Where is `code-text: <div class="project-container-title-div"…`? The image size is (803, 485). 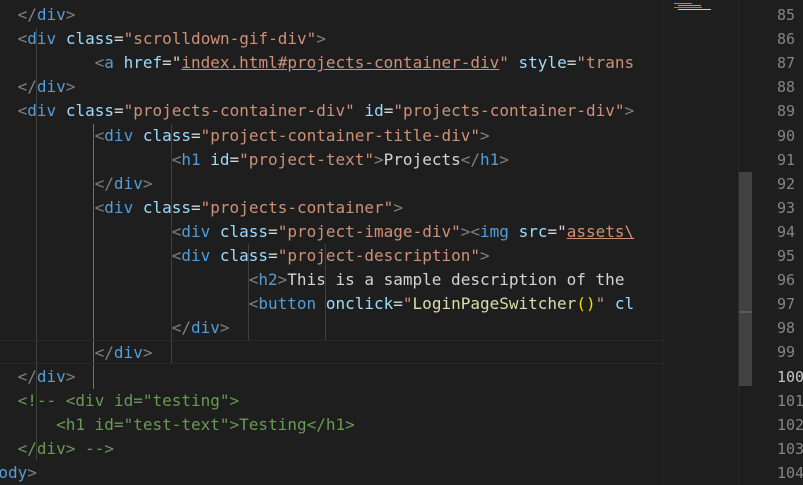
code-text: <div class="project-container-title-div"… is located at coordinates (292, 136).